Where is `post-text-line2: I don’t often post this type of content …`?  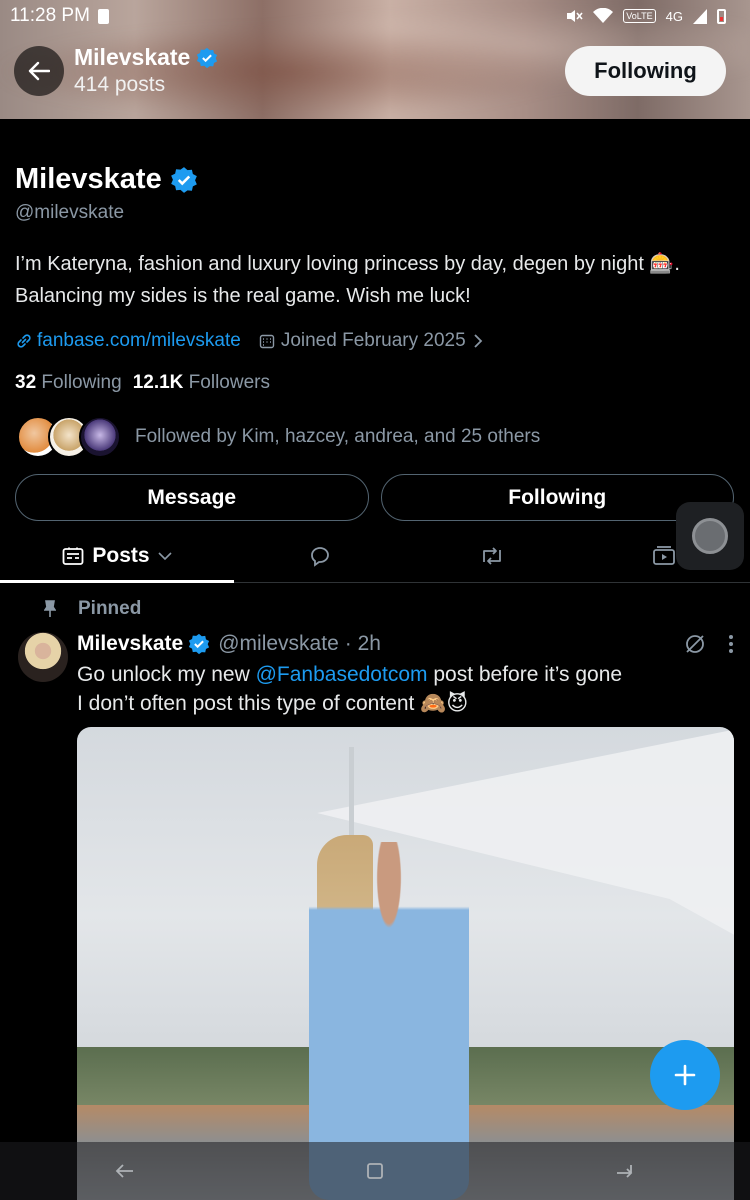
post-text-line2: I don’t often post this type of content … is located at coordinates (273, 703).